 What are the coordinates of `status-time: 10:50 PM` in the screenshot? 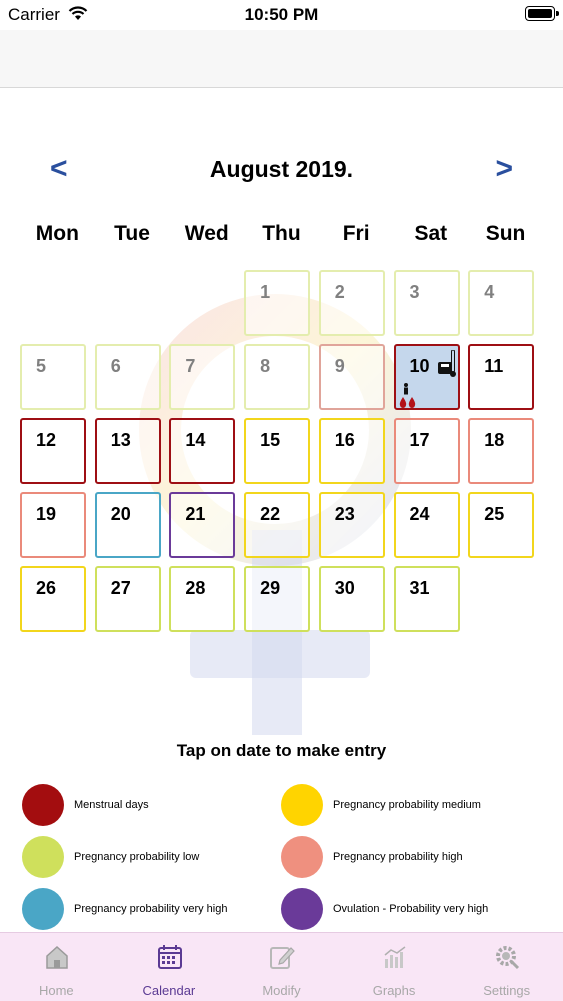 It's located at (281, 14).